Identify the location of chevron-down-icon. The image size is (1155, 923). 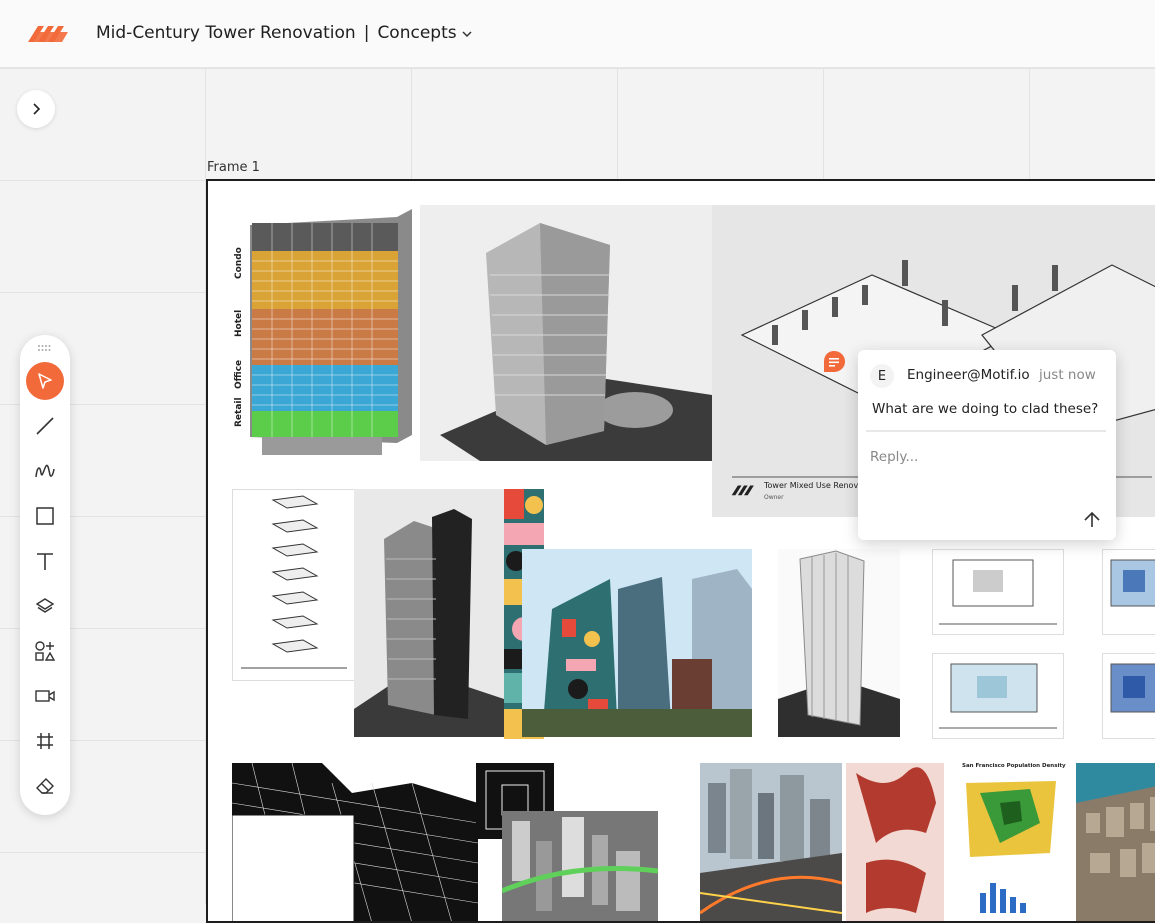
(467, 34).